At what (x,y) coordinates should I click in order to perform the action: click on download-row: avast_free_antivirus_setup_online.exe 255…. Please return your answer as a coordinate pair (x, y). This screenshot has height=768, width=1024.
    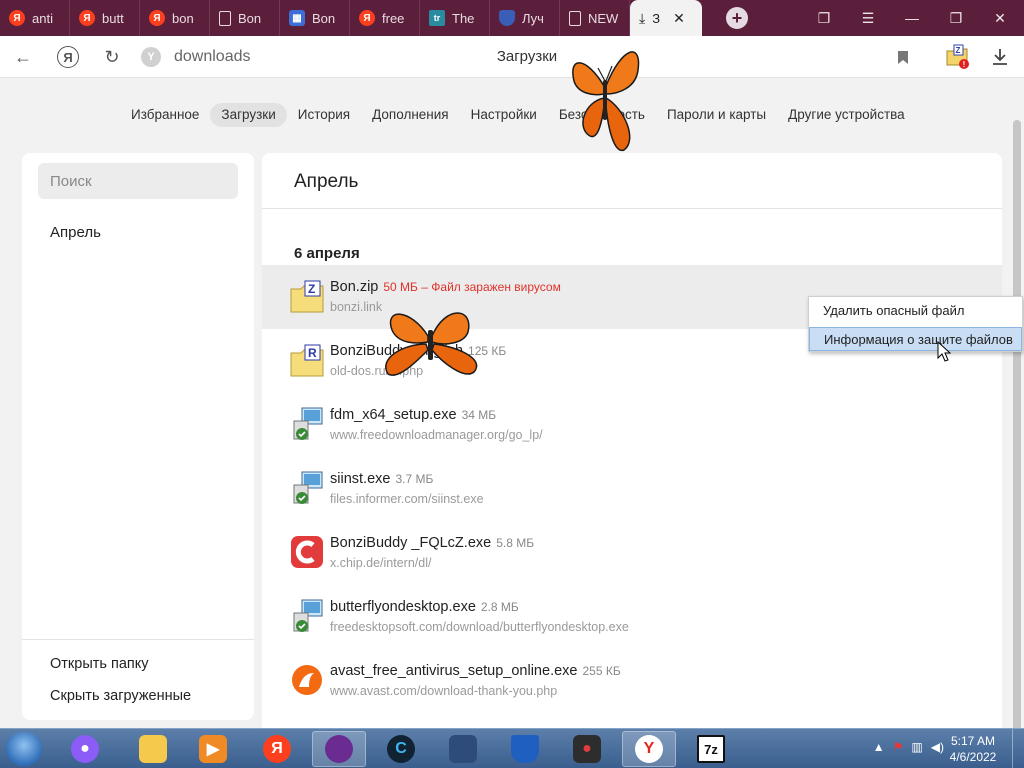
    Looking at the image, I should click on (632, 681).